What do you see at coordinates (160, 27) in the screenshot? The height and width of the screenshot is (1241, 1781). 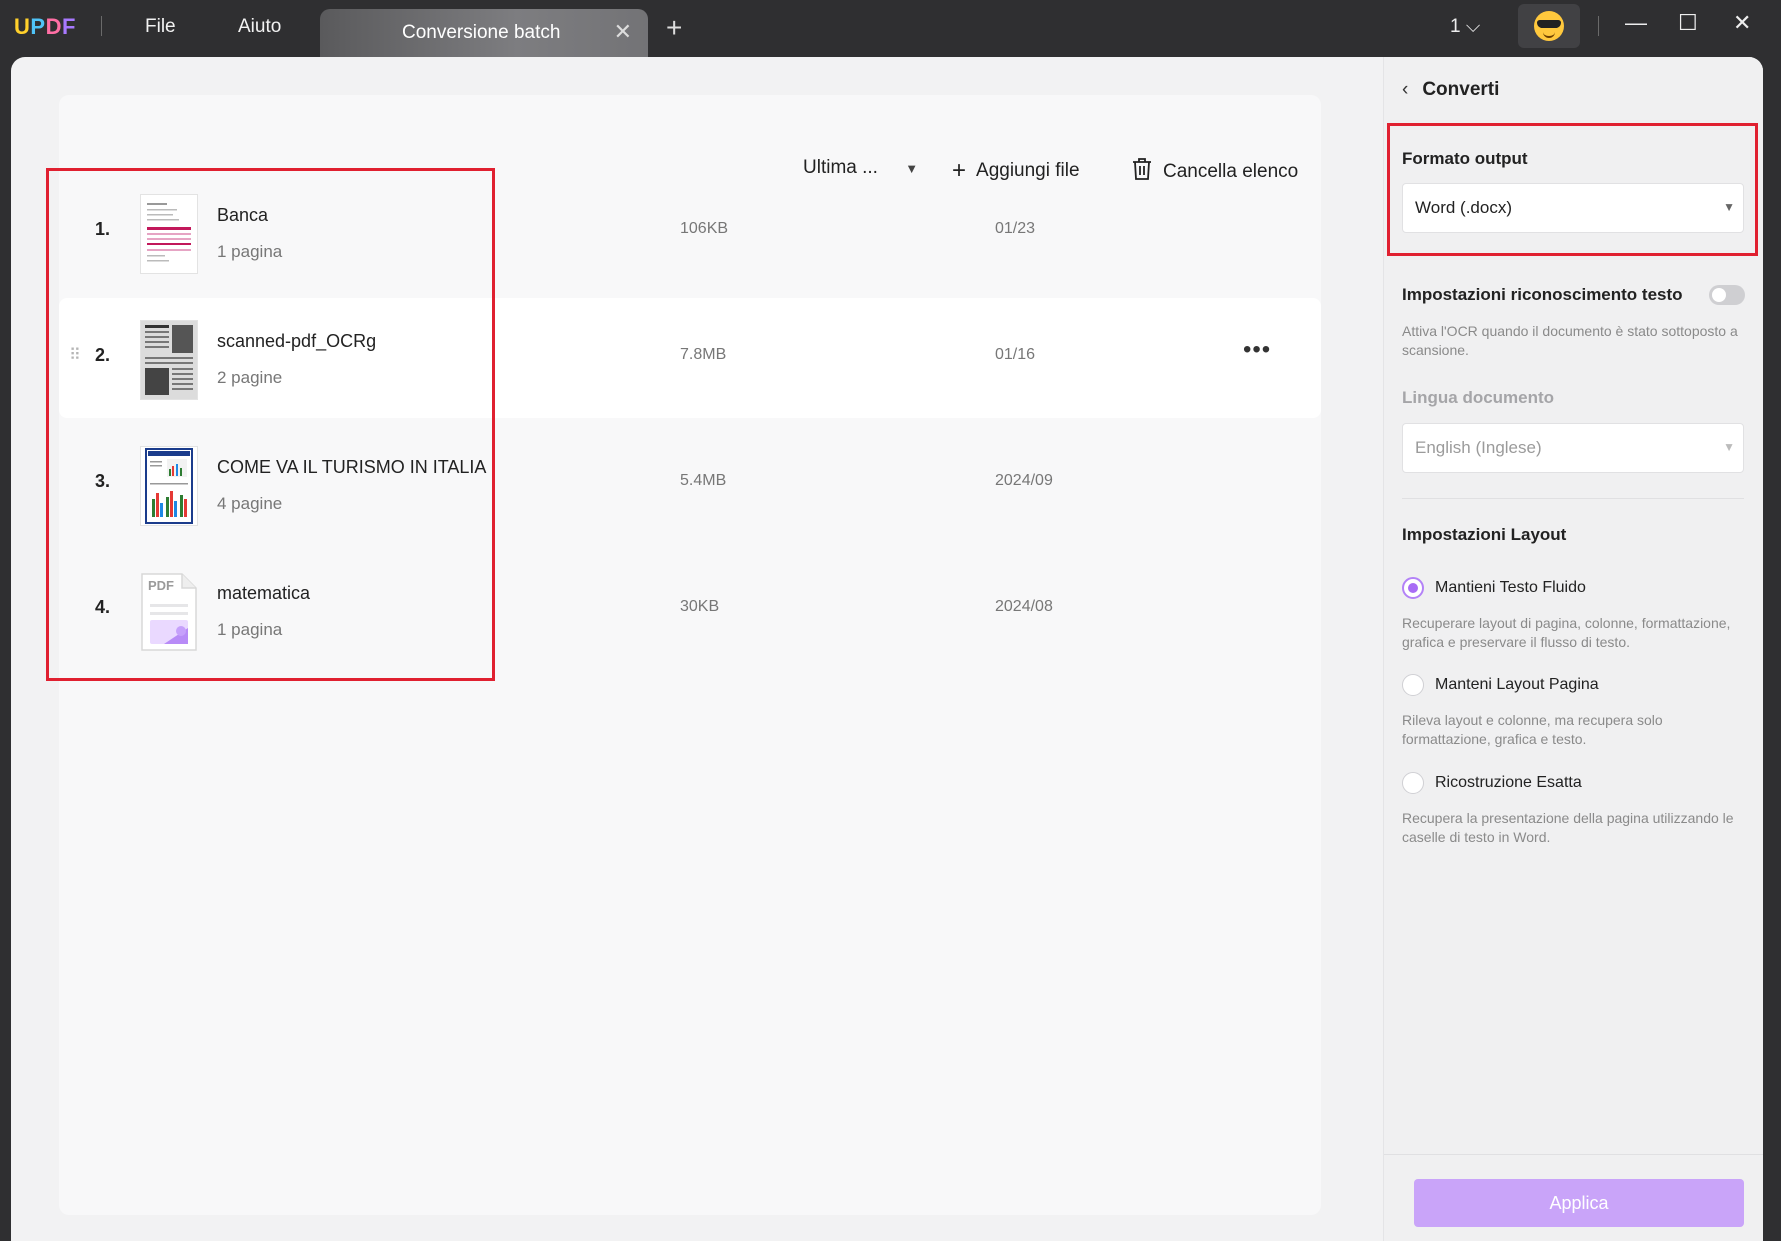 I see `menu-file: File` at bounding box center [160, 27].